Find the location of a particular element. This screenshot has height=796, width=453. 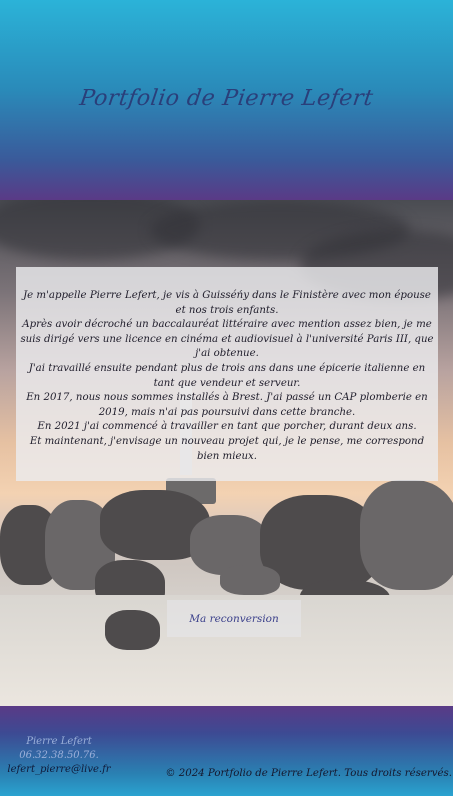

reconversion-link-button: Ma reconversion is located at coordinates (234, 618).